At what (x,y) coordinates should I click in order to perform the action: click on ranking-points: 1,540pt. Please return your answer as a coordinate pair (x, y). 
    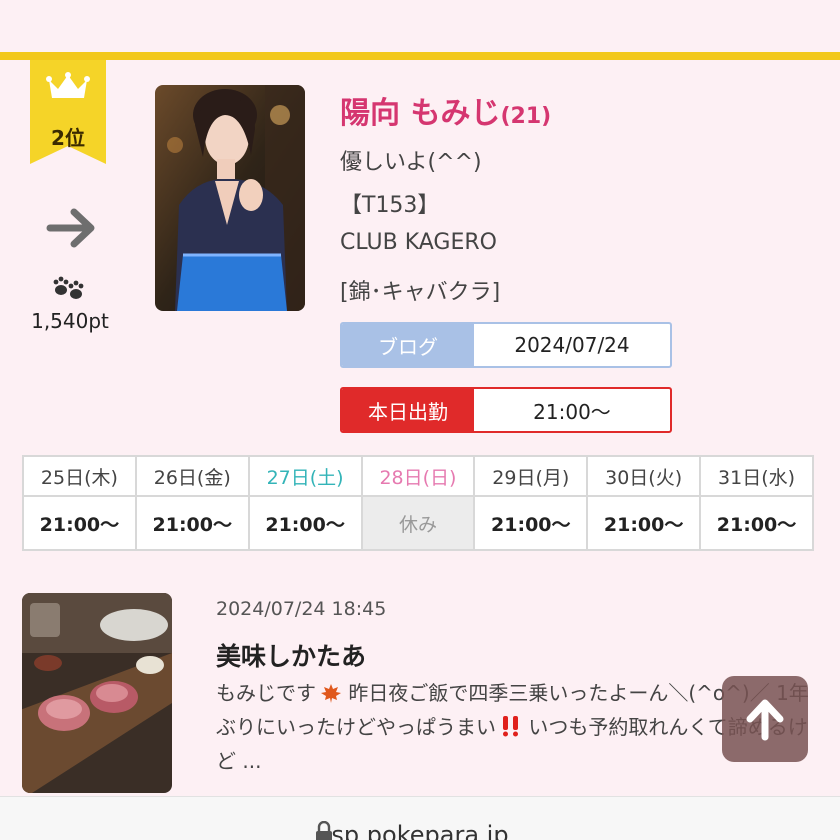
    Looking at the image, I should click on (70, 321).